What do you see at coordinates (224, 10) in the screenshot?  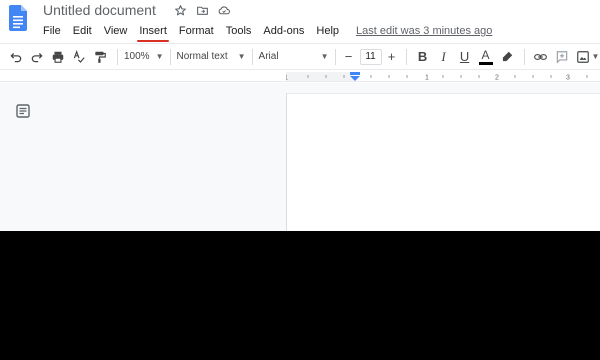 I see `cloud-status-icon` at bounding box center [224, 10].